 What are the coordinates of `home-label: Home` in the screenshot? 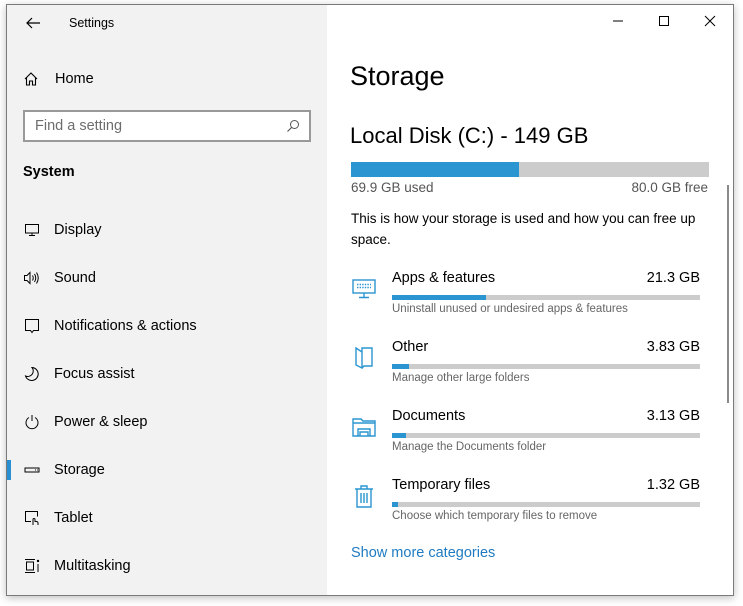 It's located at (74, 79).